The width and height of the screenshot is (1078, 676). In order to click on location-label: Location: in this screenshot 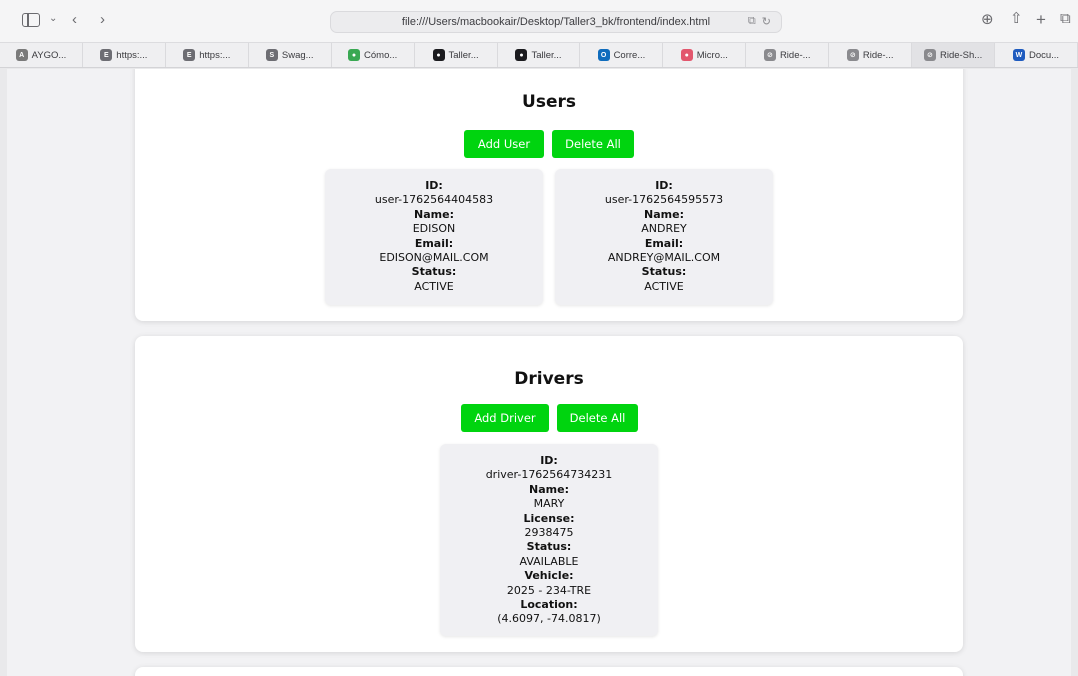, I will do `click(549, 605)`.